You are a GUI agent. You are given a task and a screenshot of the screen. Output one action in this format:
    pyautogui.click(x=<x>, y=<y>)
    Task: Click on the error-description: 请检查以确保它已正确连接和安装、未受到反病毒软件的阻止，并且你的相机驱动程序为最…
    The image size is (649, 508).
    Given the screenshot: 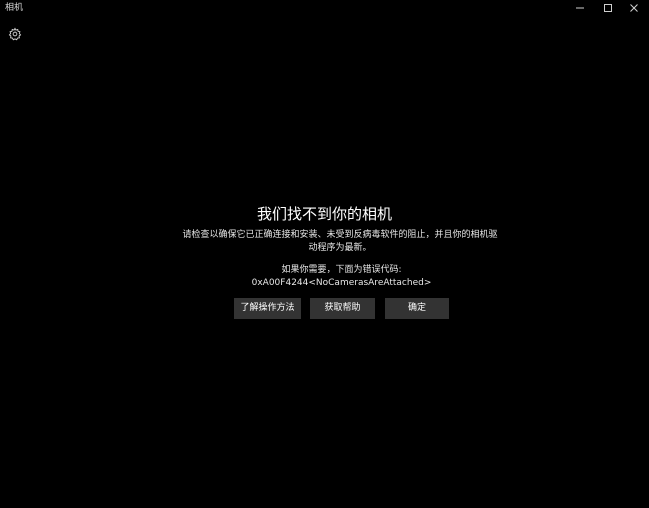 What is the action you would take?
    pyautogui.click(x=340, y=241)
    